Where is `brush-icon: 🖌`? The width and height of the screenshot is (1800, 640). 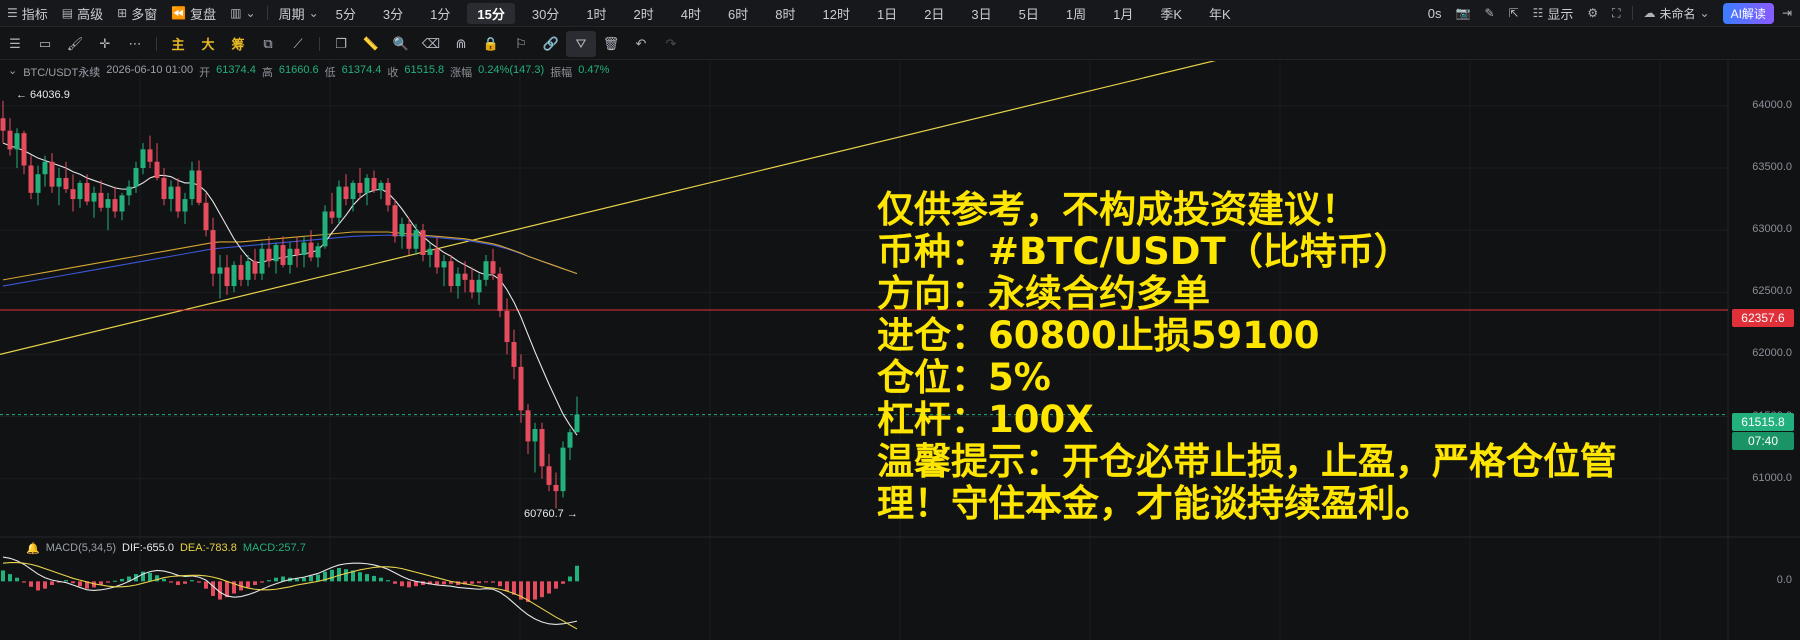
brush-icon: 🖌 is located at coordinates (75, 44).